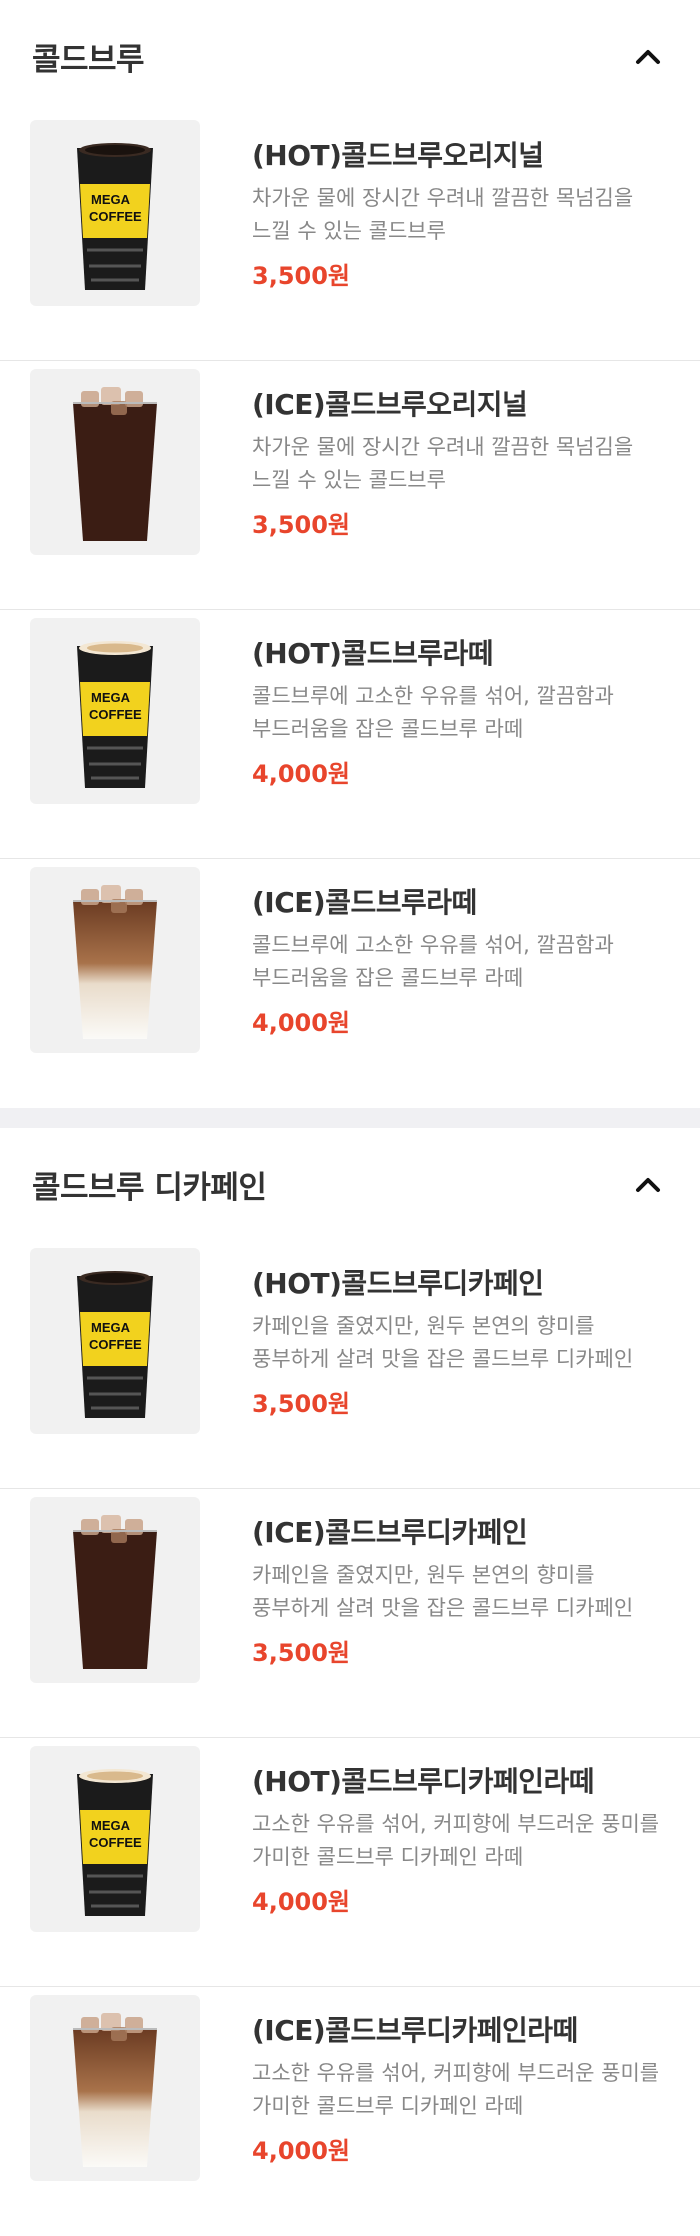  Describe the element at coordinates (350, 56) in the screenshot. I see `section-header: 콜드브루` at that location.